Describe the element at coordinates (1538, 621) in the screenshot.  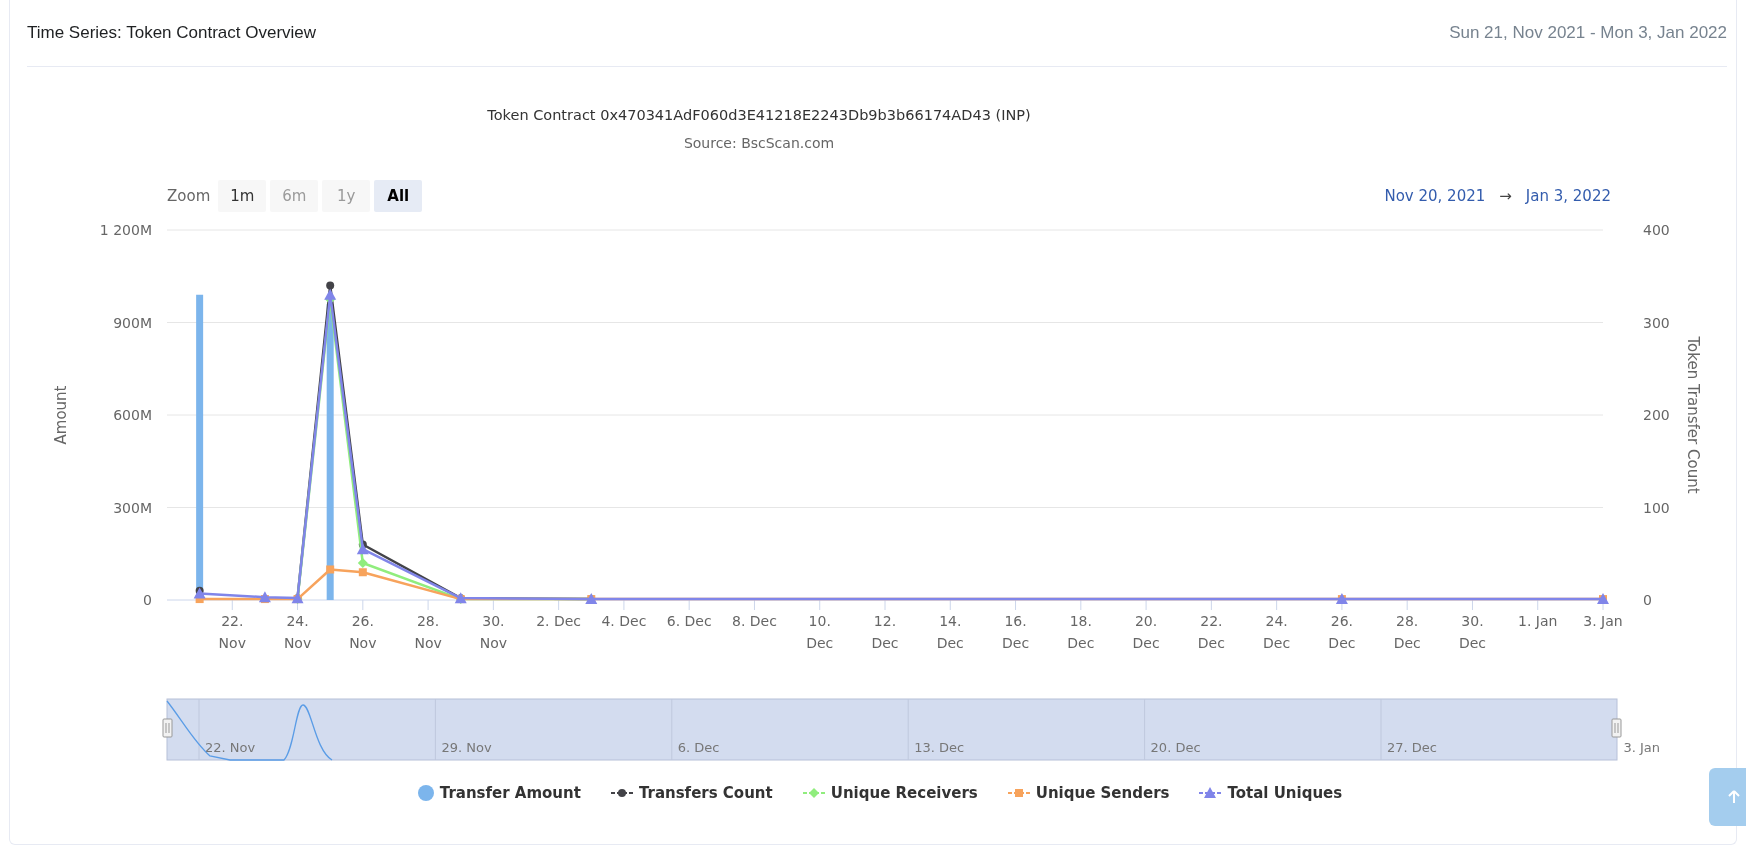
I see `axis-label: 1. Jan` at that location.